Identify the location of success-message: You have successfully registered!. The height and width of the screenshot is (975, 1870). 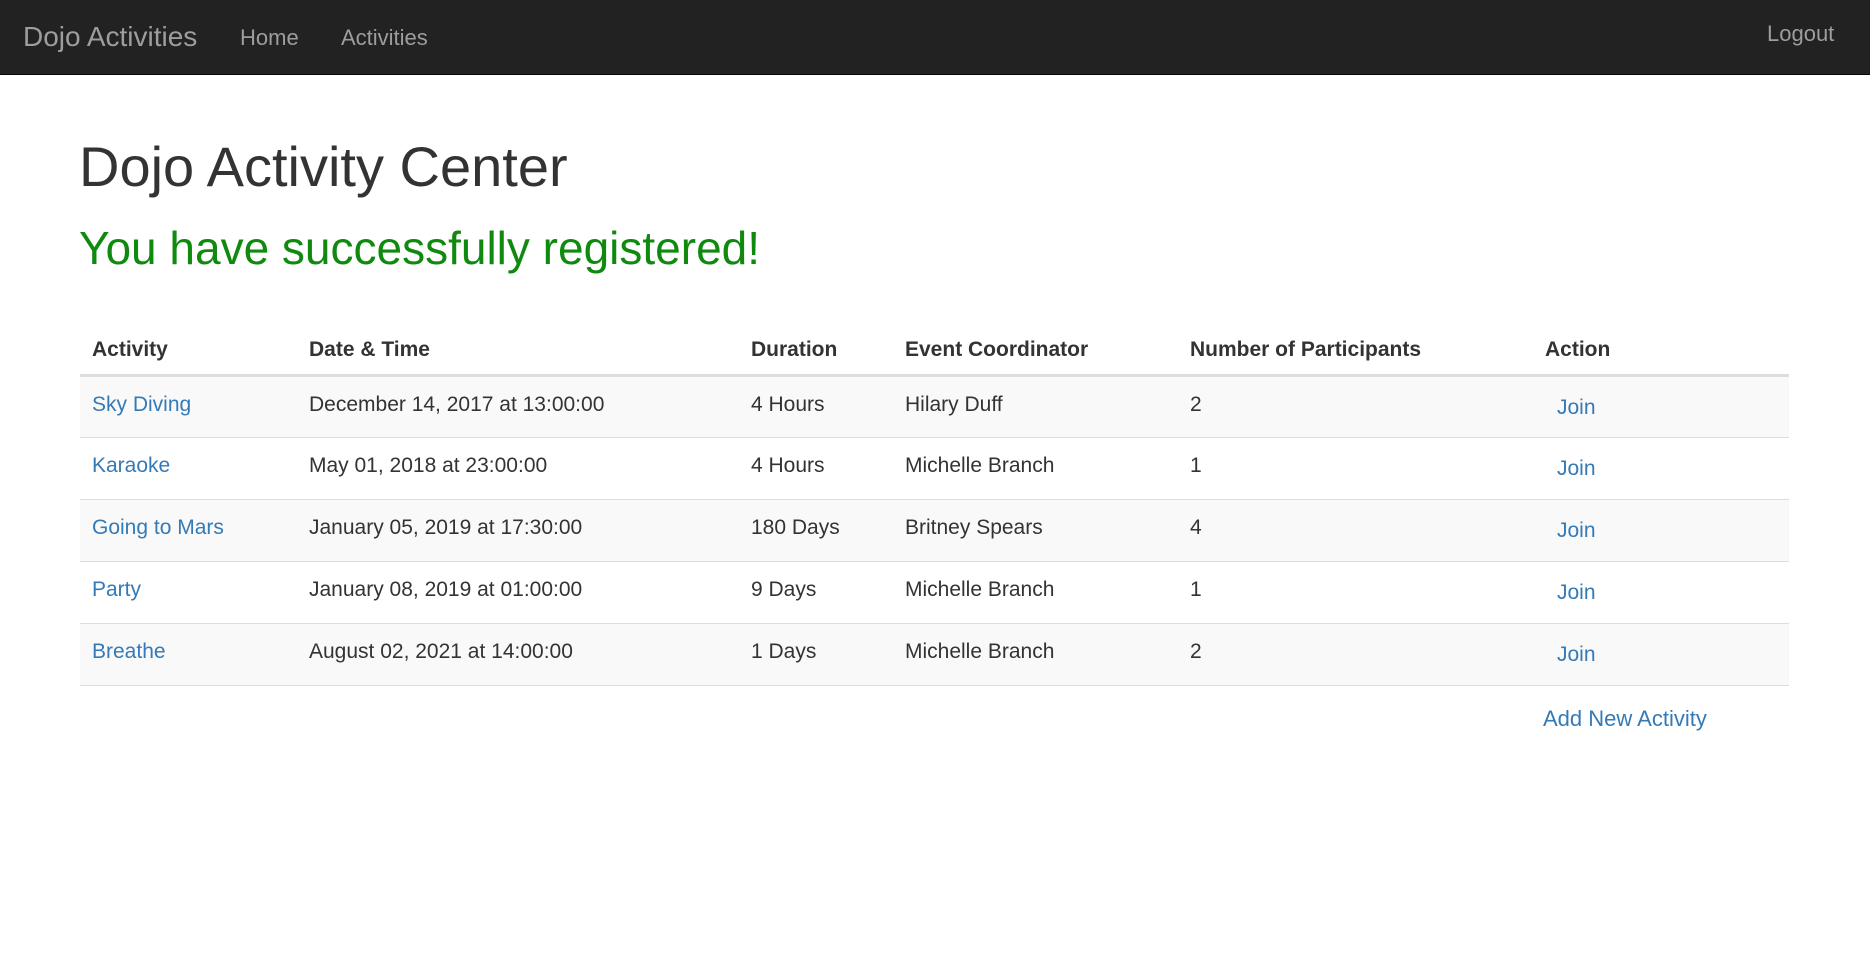
(420, 248).